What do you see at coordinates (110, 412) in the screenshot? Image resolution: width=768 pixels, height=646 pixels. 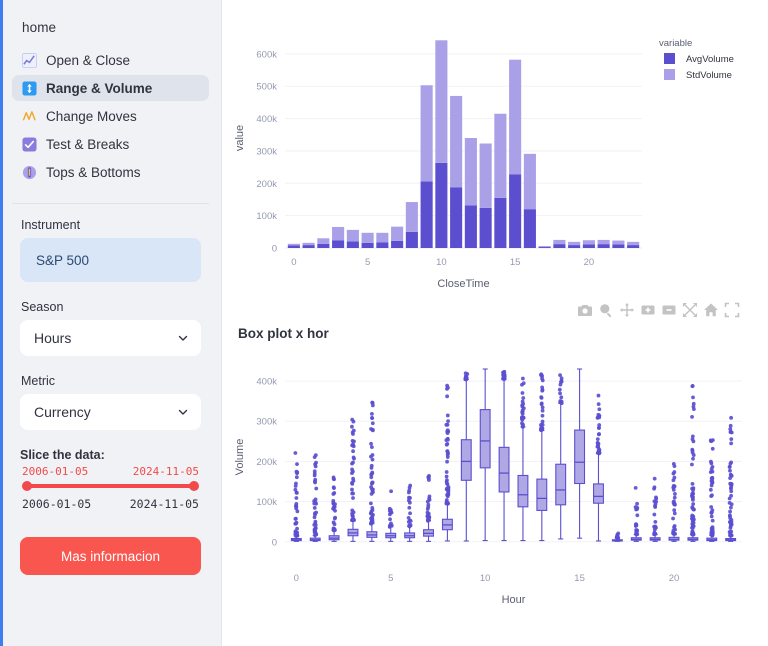 I see `metric-select: Currency` at bounding box center [110, 412].